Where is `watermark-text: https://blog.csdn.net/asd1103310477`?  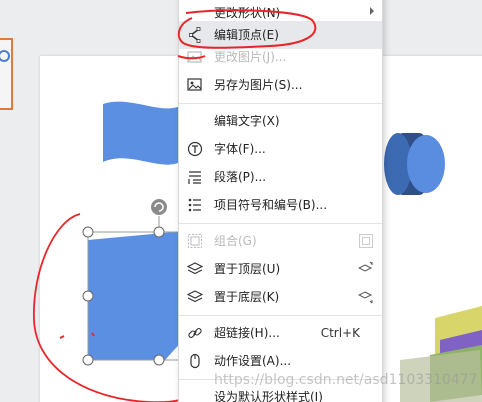 watermark-text: https://blog.csdn.net/asd1103310477 is located at coordinates (346, 380).